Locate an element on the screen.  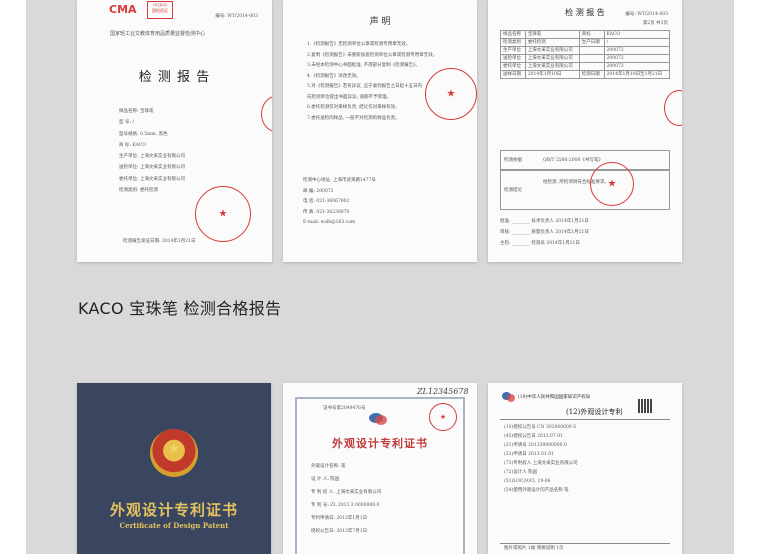
certificate-line: 专 利 号: ZL 2013 3 0000000.0 is located at coordinates (345, 505).